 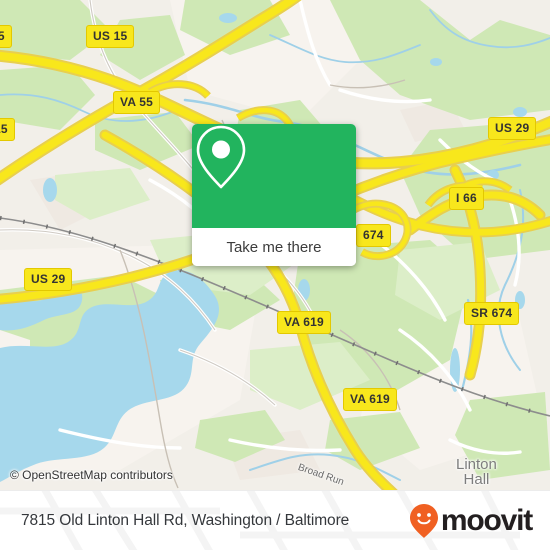 I want to click on shield-us-15: US 15, so click(x=110, y=36).